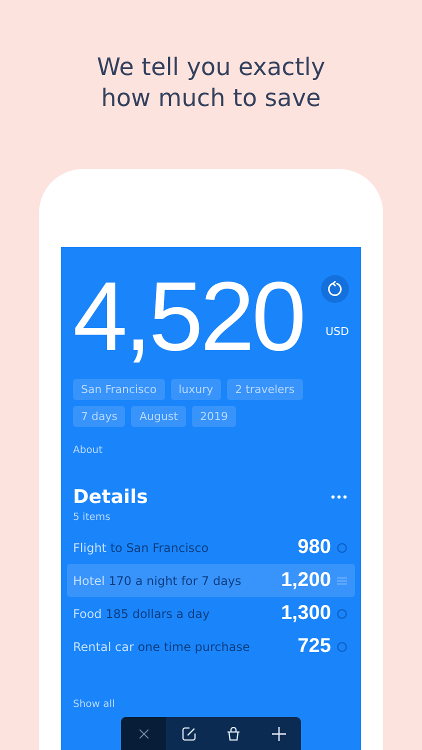 The image size is (422, 750). I want to click on trip-tag: 2 travelers, so click(265, 389).